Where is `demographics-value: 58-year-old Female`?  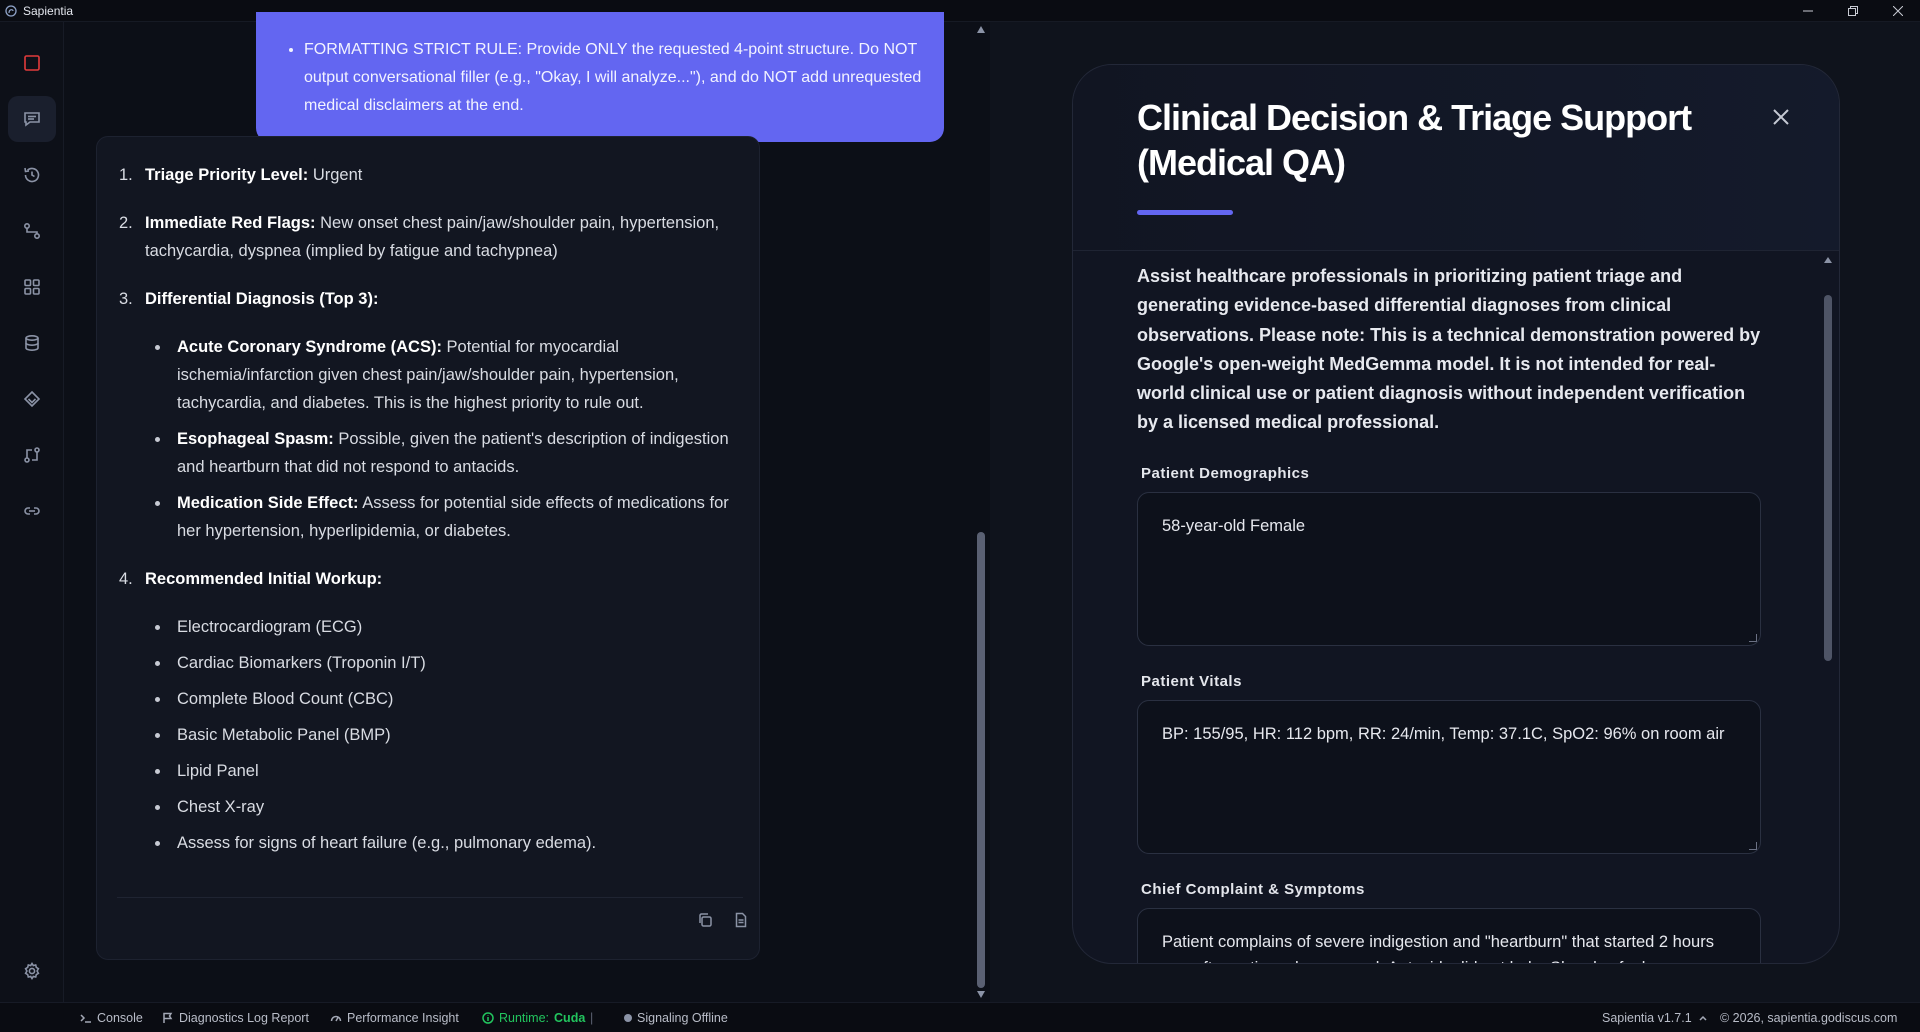
demographics-value: 58-year-old Female is located at coordinates (1234, 525).